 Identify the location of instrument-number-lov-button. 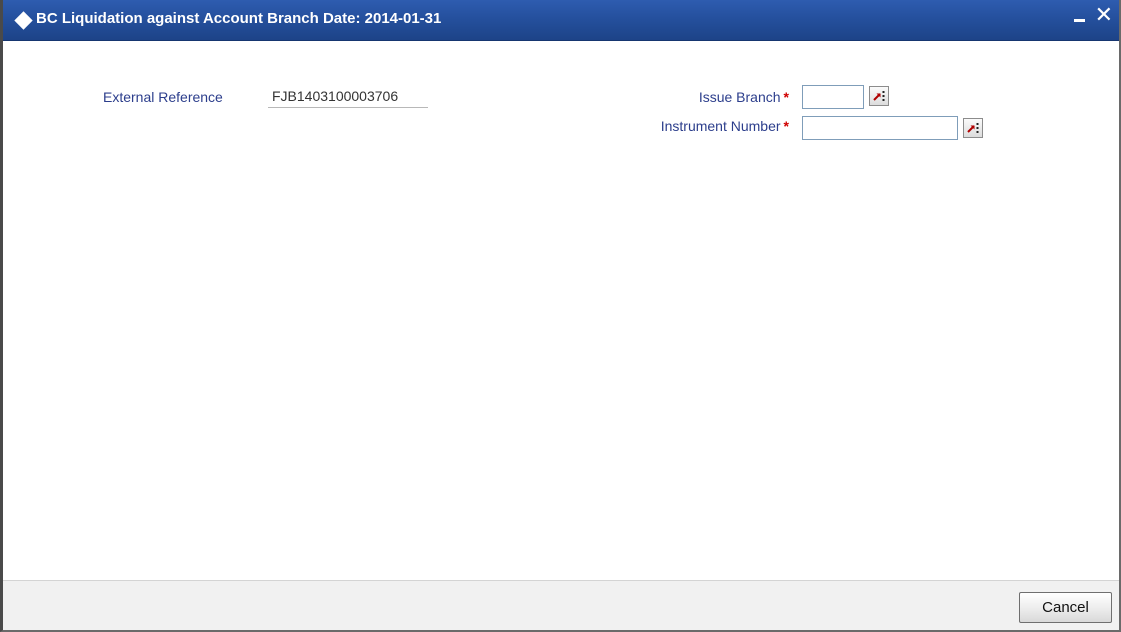
(973, 128).